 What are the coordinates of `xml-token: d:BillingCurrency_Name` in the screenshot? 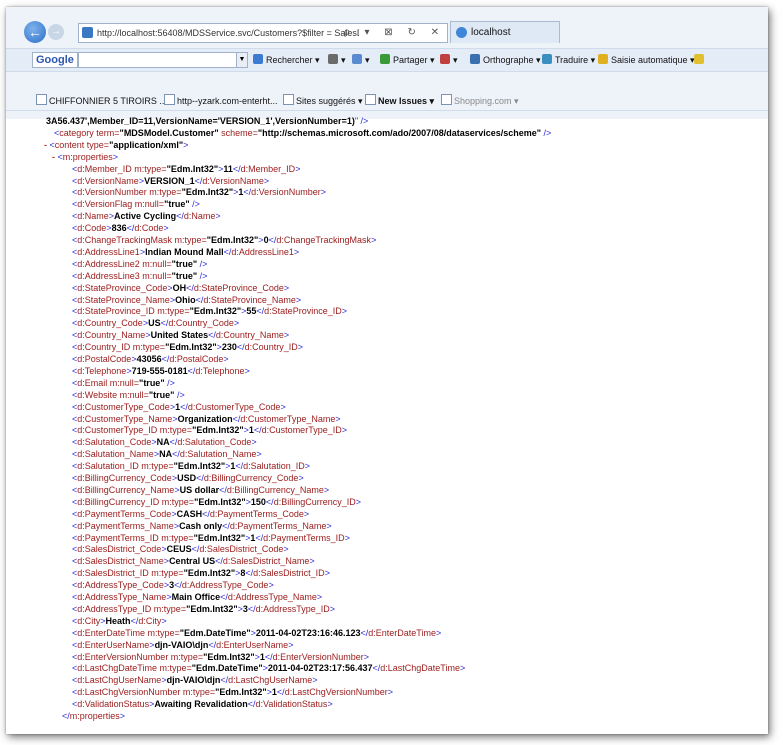 It's located at (275, 489).